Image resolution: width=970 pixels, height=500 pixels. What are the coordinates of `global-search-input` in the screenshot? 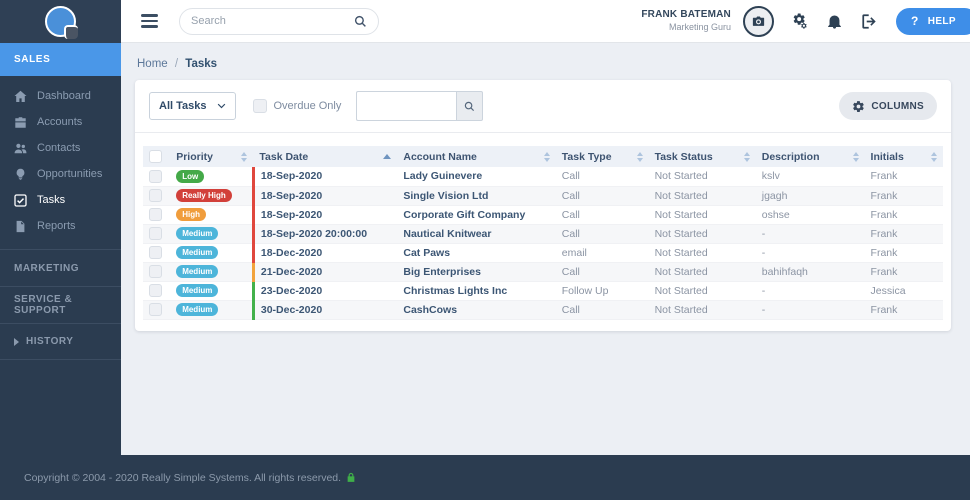 It's located at (269, 21).